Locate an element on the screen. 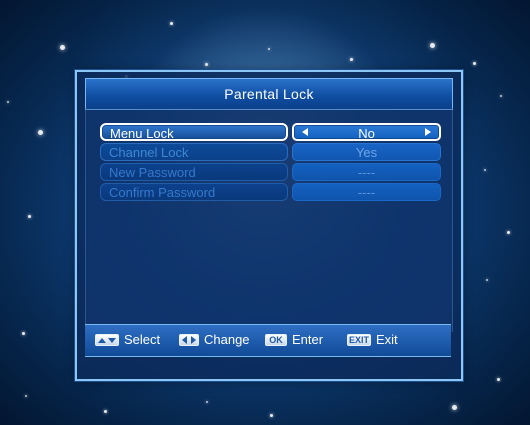 This screenshot has height=425, width=530. enter-hint: OK Enter is located at coordinates (294, 340).